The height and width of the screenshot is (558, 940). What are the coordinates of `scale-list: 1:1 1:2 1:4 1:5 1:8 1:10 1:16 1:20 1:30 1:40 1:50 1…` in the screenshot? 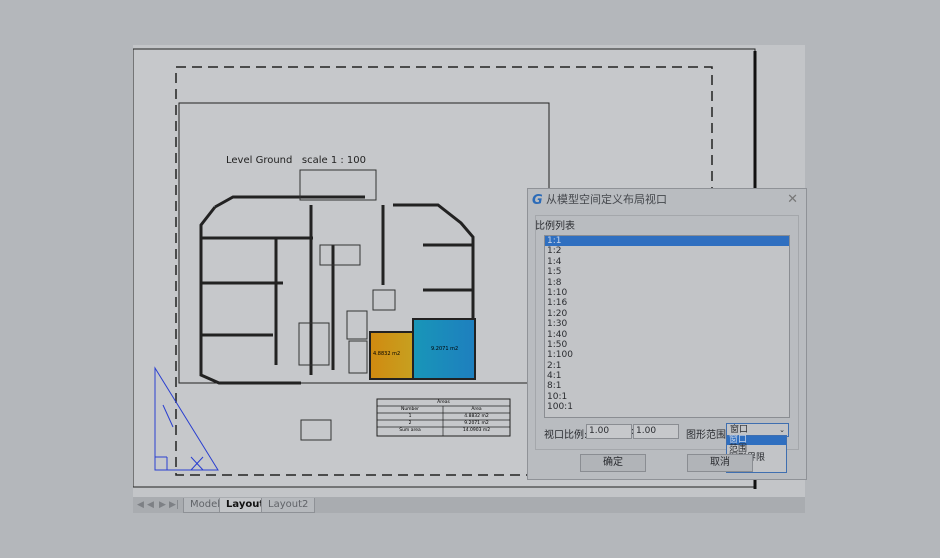 It's located at (667, 326).